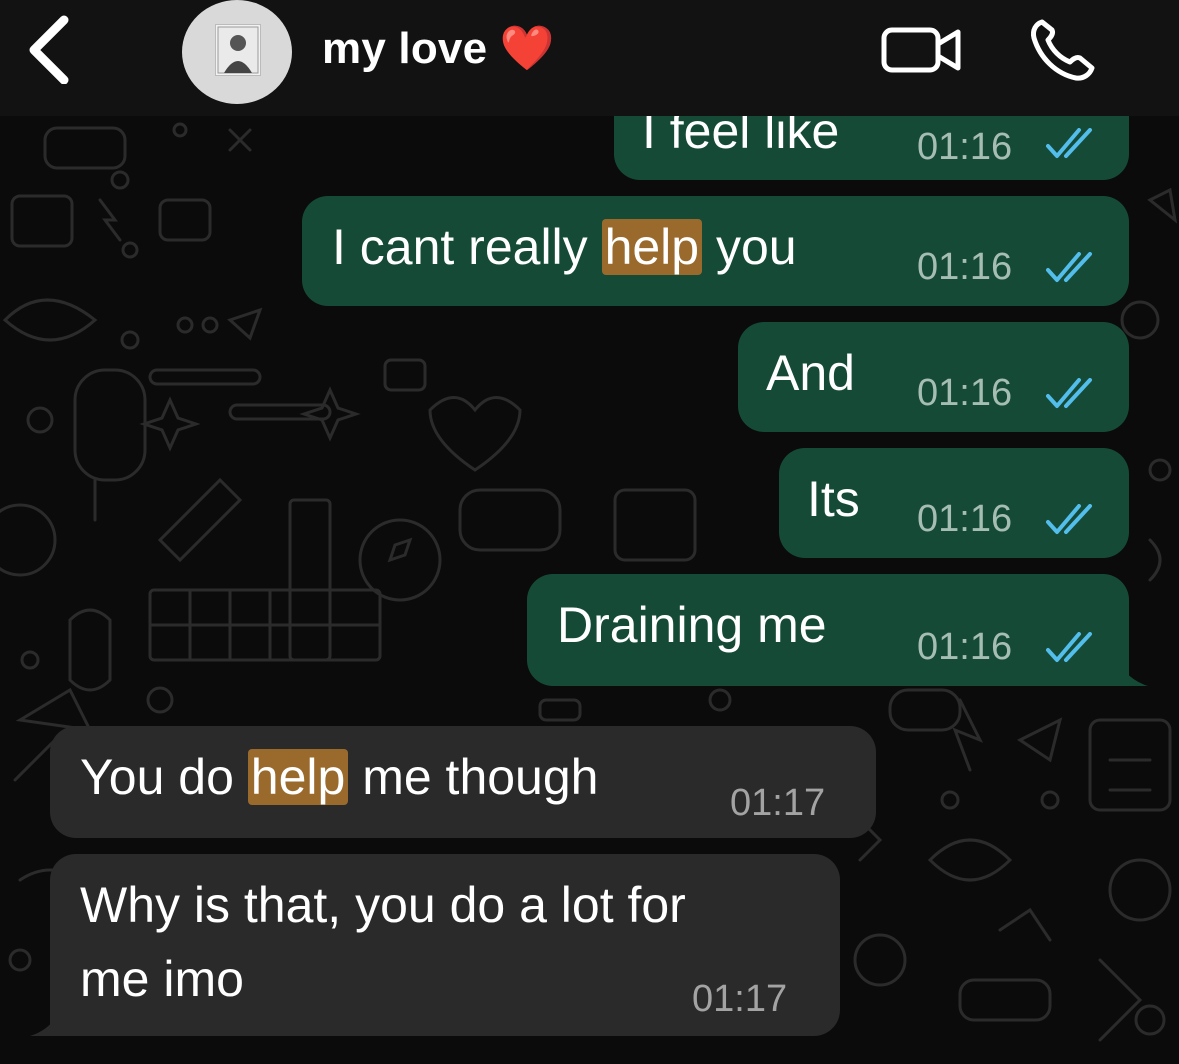  What do you see at coordinates (833, 499) in the screenshot?
I see `message-text: Its` at bounding box center [833, 499].